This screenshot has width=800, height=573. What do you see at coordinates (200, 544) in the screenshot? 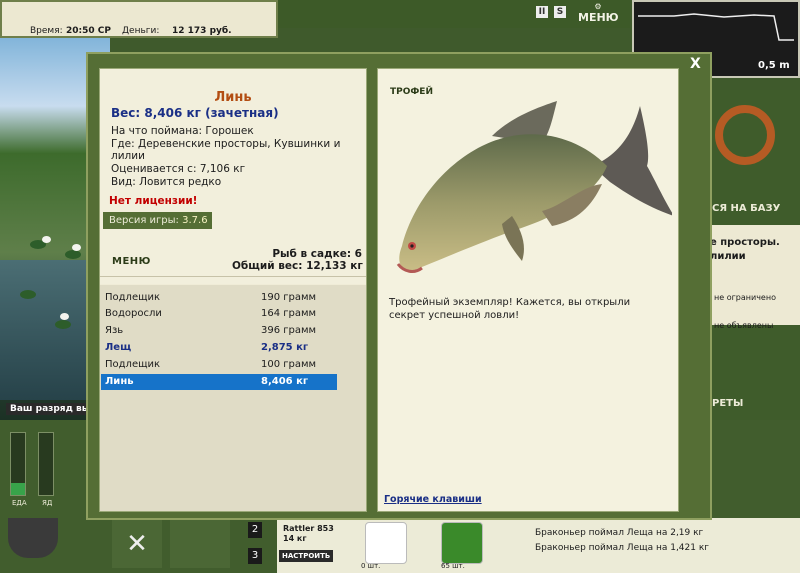
I see `fish-icon` at bounding box center [200, 544].